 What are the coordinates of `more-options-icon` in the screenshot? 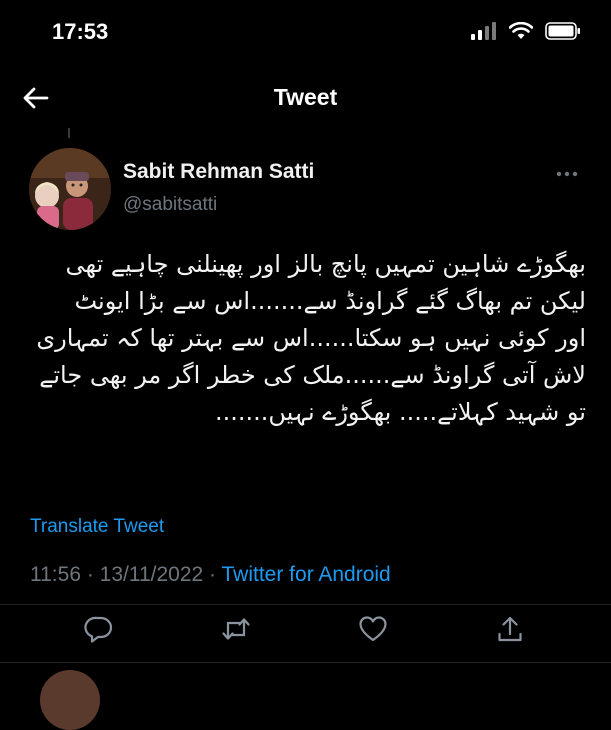 It's located at (567, 174).